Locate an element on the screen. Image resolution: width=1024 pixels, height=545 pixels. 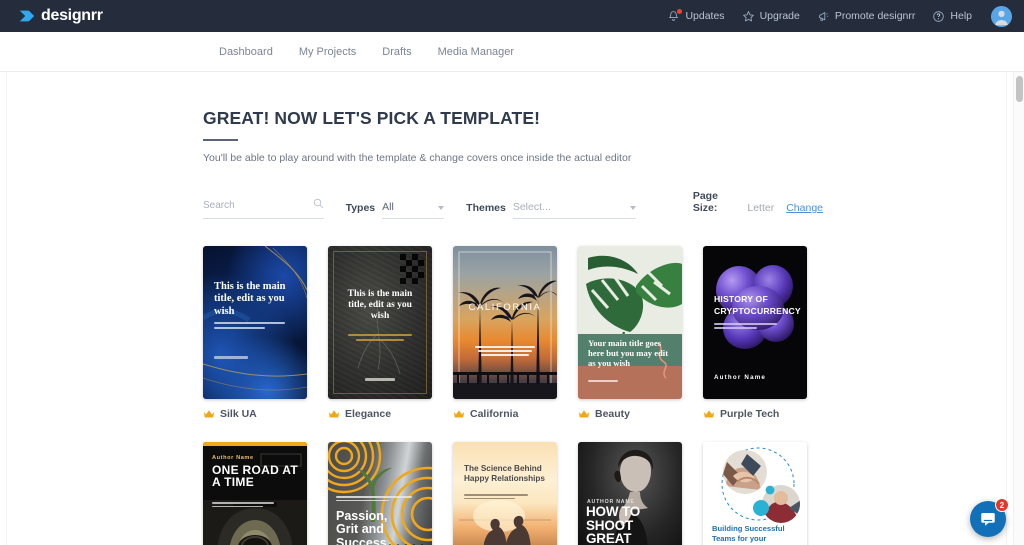
title-underline-rule is located at coordinates (220, 140).